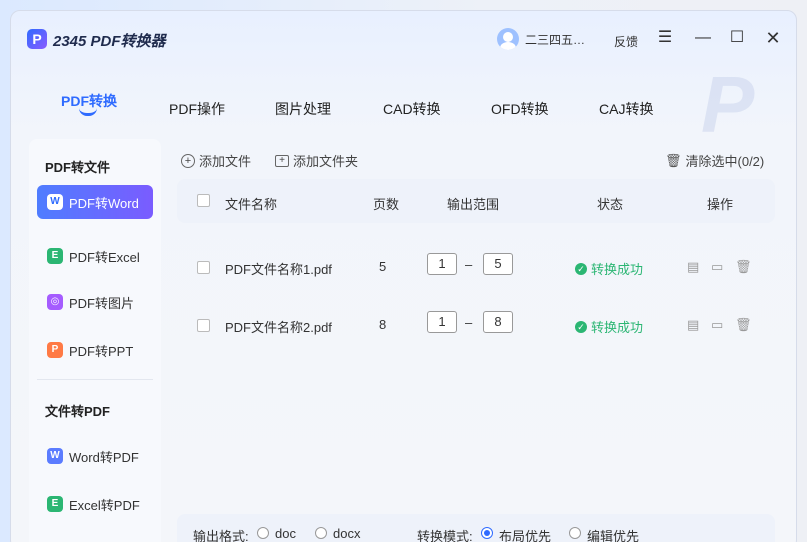 This screenshot has height=542, width=807. What do you see at coordinates (487, 533) in the screenshot?
I see `mode-layout-radio` at bounding box center [487, 533].